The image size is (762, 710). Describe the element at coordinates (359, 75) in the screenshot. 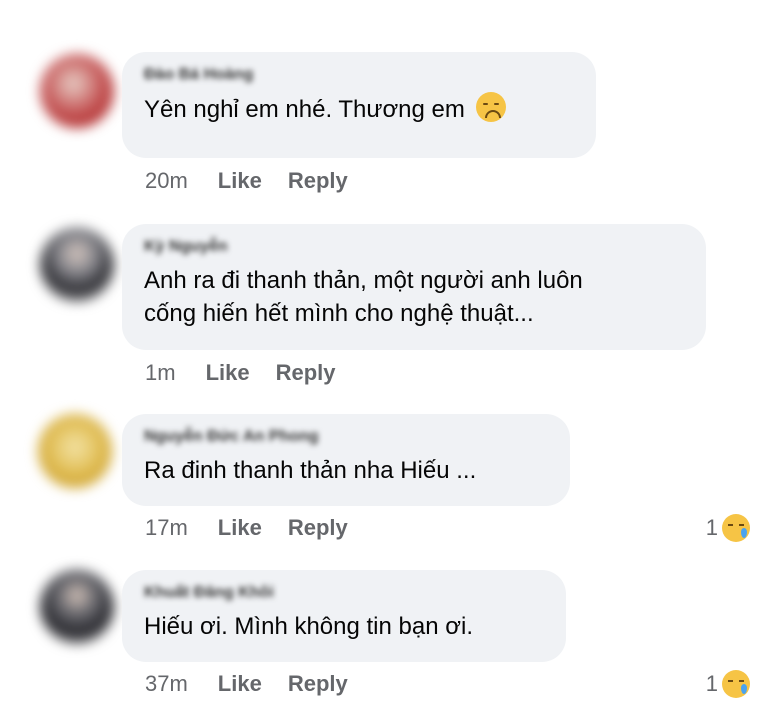

I see `comment-author: Đào Bá Hoàng` at that location.